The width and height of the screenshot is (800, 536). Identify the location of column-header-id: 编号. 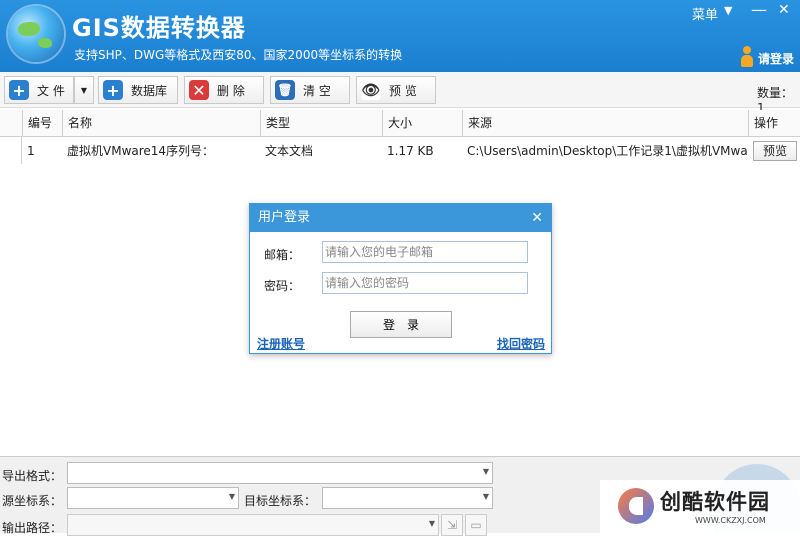
(42, 123).